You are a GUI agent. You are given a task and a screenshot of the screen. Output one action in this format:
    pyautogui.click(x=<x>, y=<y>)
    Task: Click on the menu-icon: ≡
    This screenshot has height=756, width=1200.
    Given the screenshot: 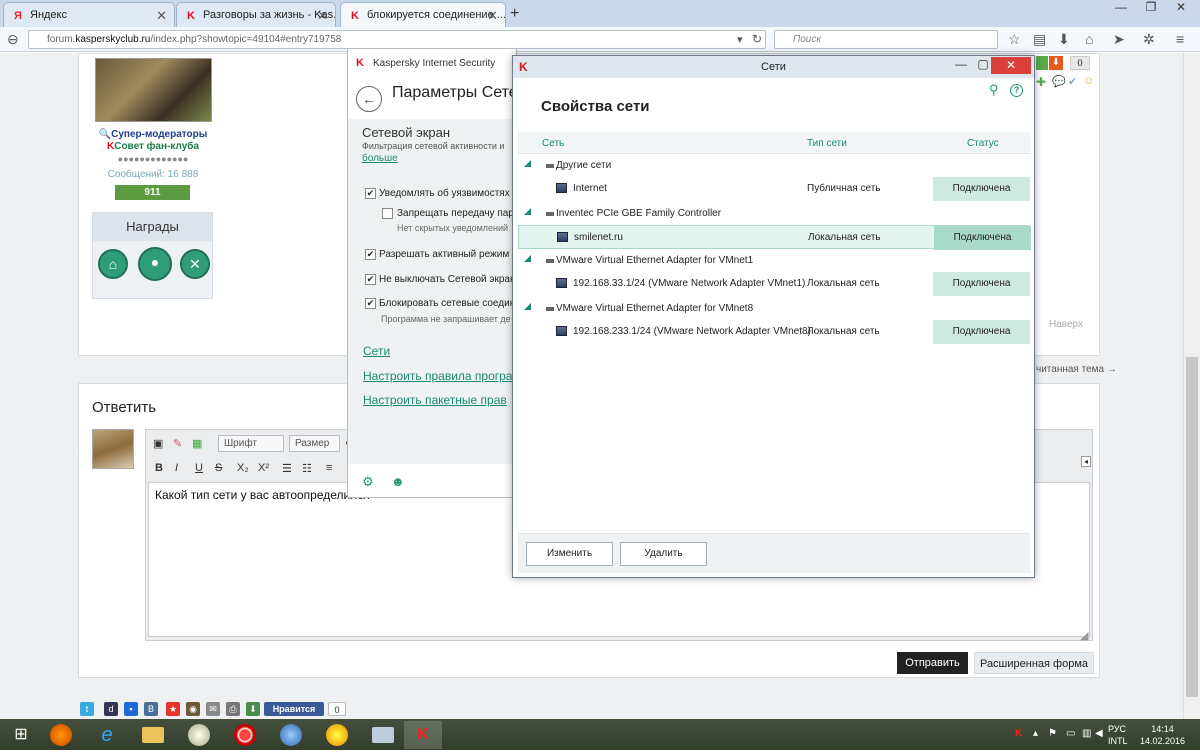 What is the action you would take?
    pyautogui.click(x=1180, y=39)
    